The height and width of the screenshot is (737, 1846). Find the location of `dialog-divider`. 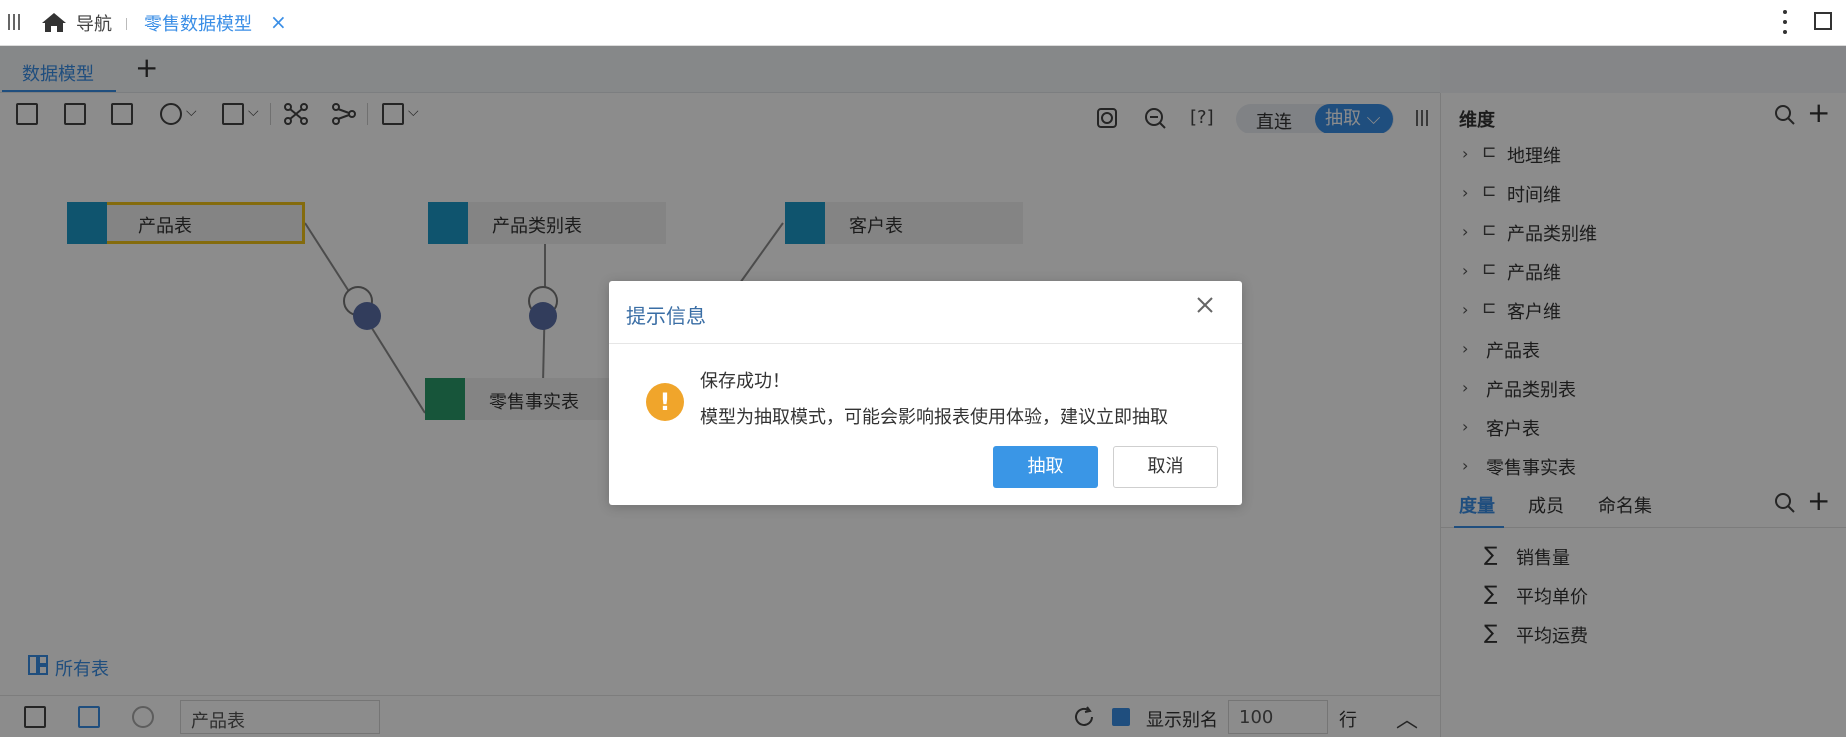

dialog-divider is located at coordinates (925, 343).